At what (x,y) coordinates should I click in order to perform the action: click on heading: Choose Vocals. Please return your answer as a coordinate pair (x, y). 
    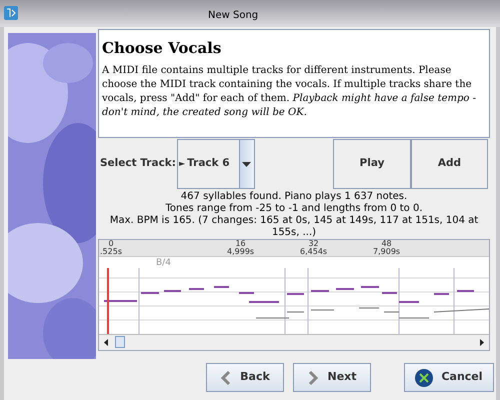
    Looking at the image, I should click on (162, 48).